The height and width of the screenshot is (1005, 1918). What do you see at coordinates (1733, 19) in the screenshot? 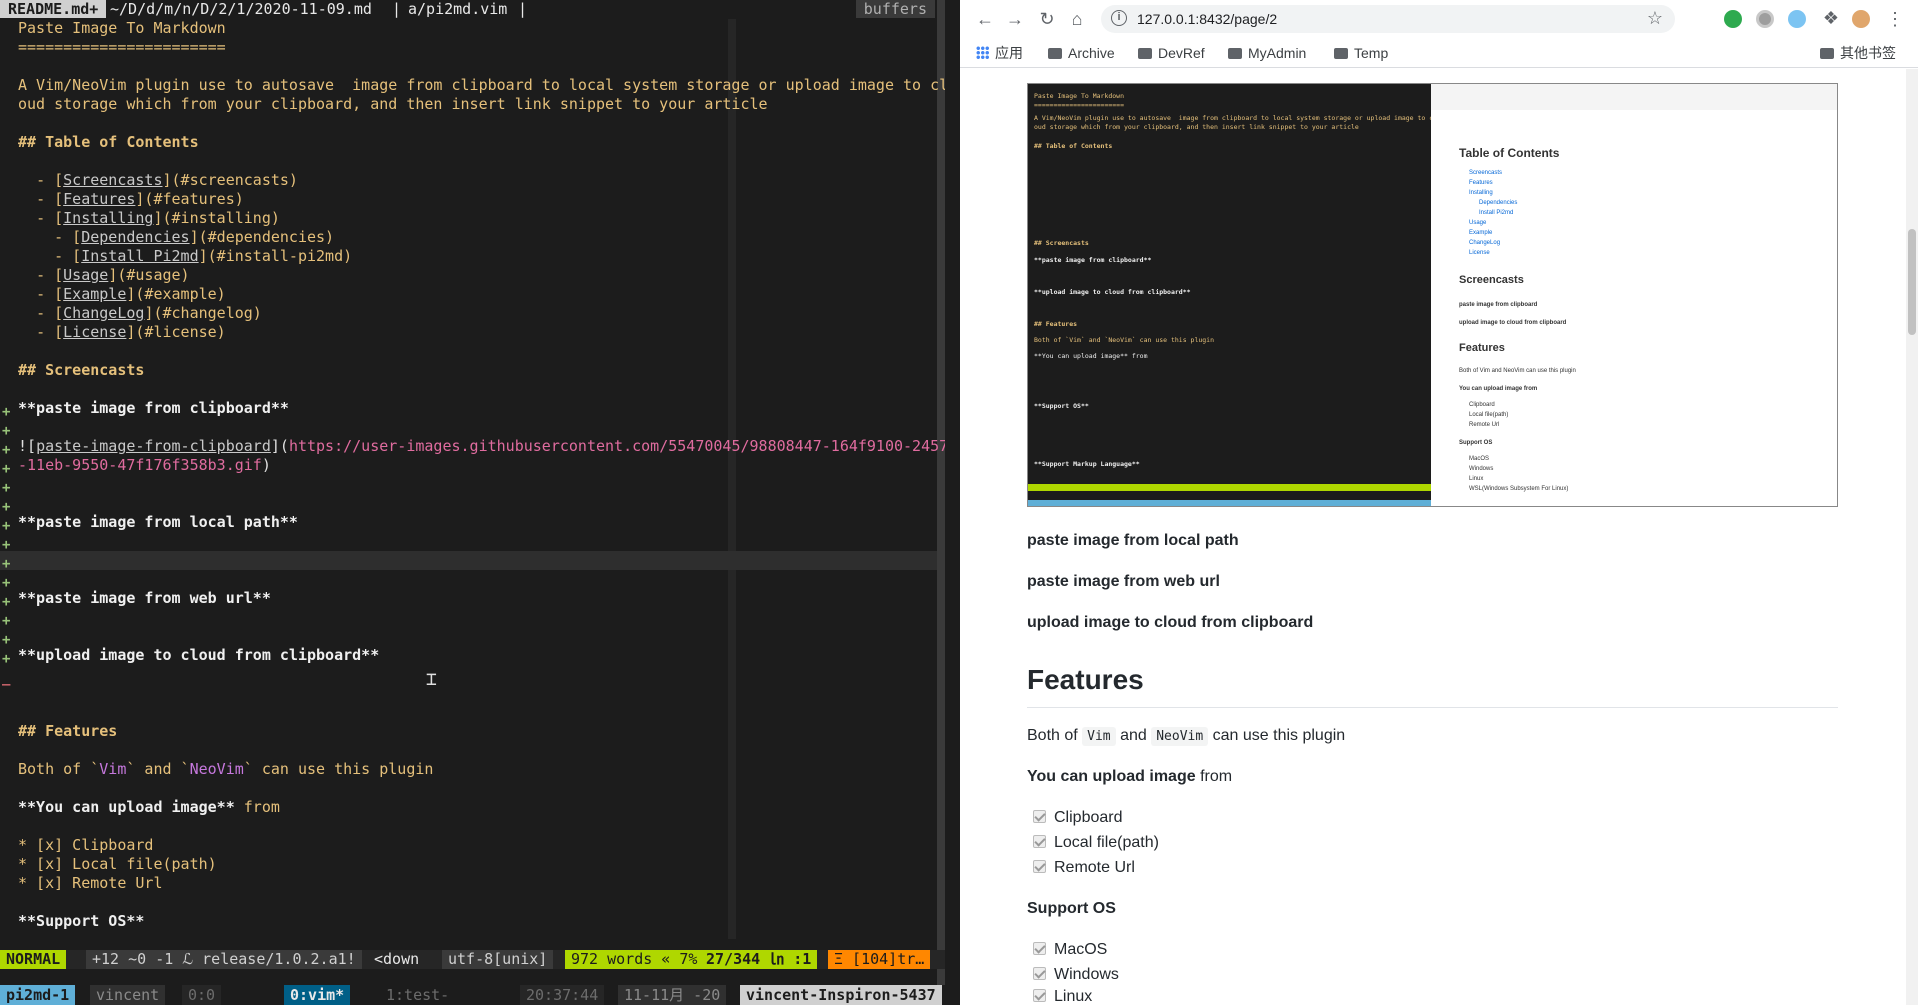
I see `evernote-extension-icon` at bounding box center [1733, 19].